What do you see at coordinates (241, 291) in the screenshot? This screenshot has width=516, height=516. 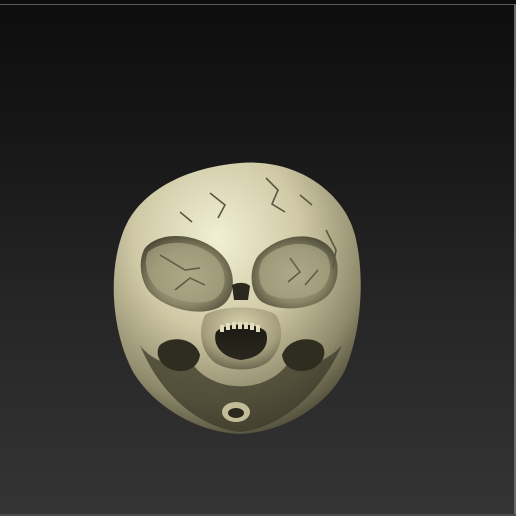 I see `nasal-cavity` at bounding box center [241, 291].